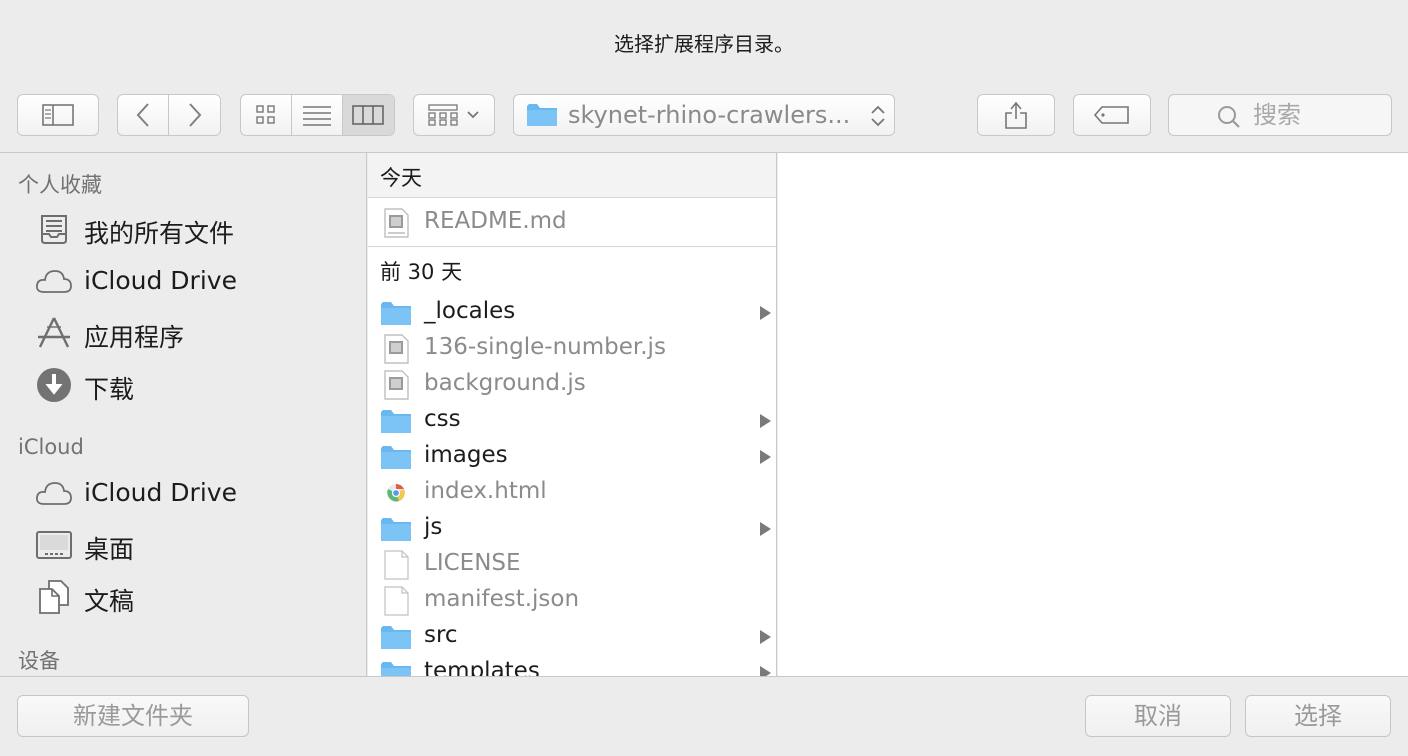 The width and height of the screenshot is (1408, 756). Describe the element at coordinates (572, 493) in the screenshot. I see `file-row-index-html: index.html` at that location.